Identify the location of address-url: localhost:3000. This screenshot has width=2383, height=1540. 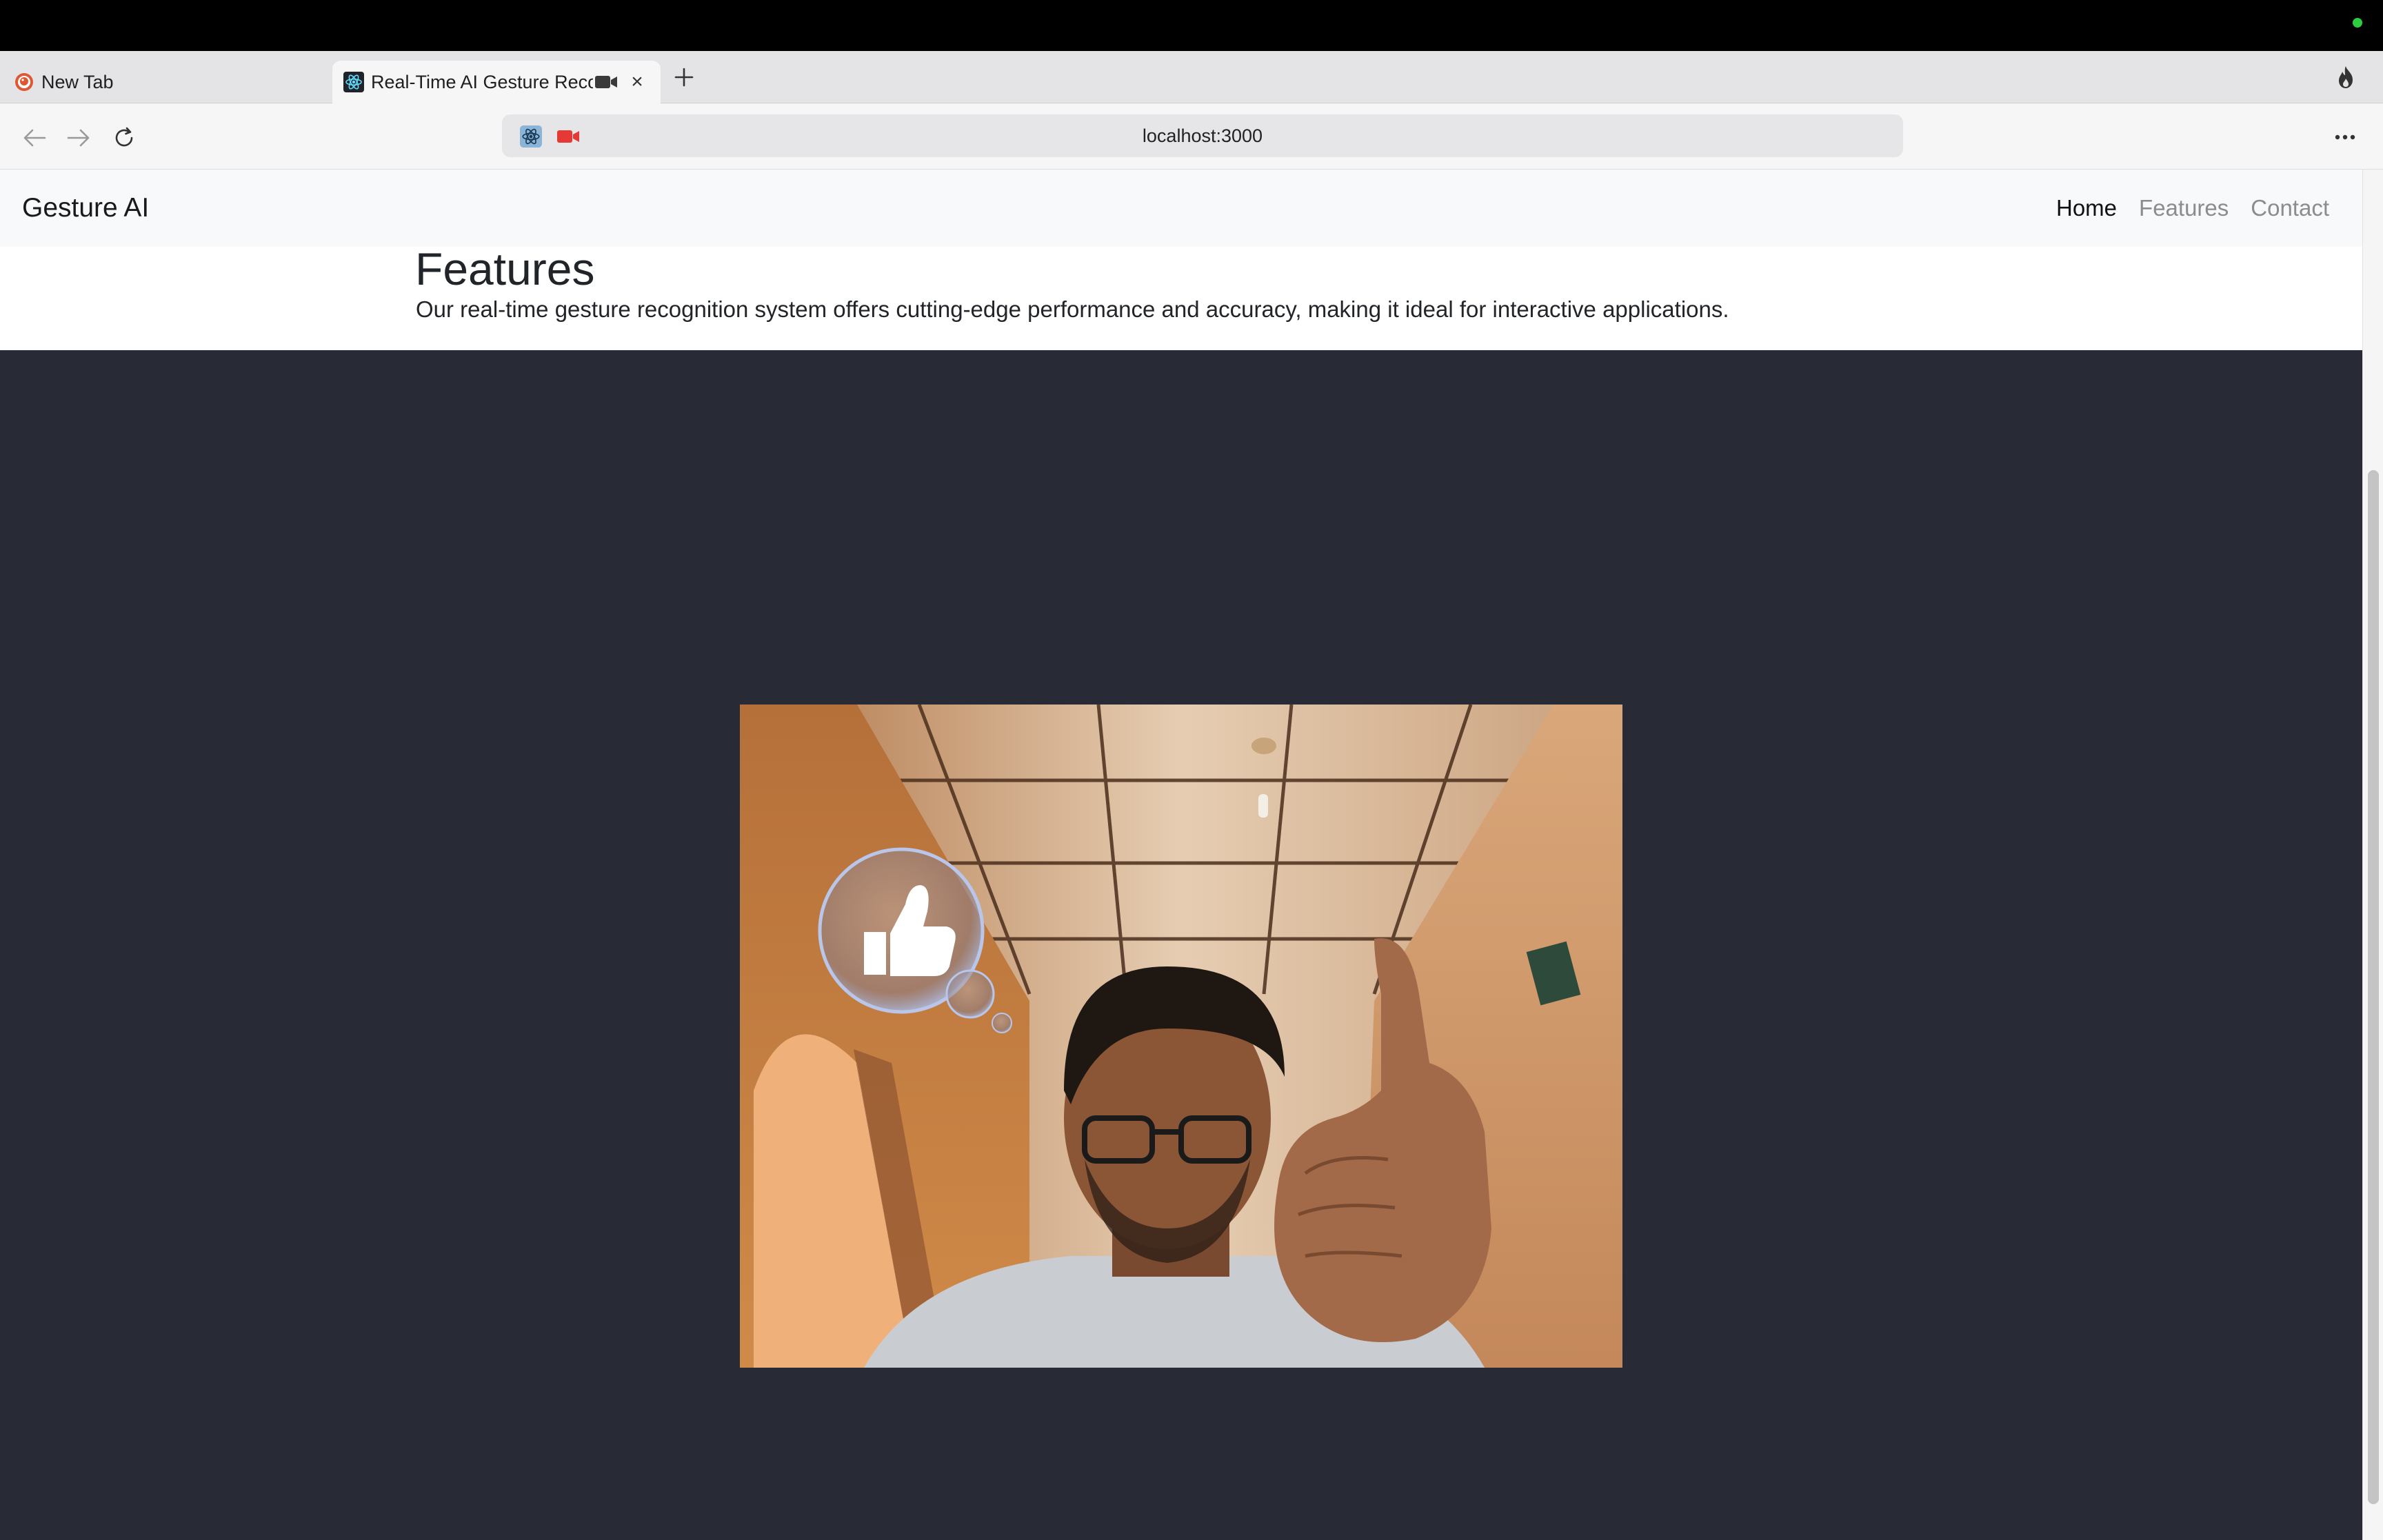
(1202, 136).